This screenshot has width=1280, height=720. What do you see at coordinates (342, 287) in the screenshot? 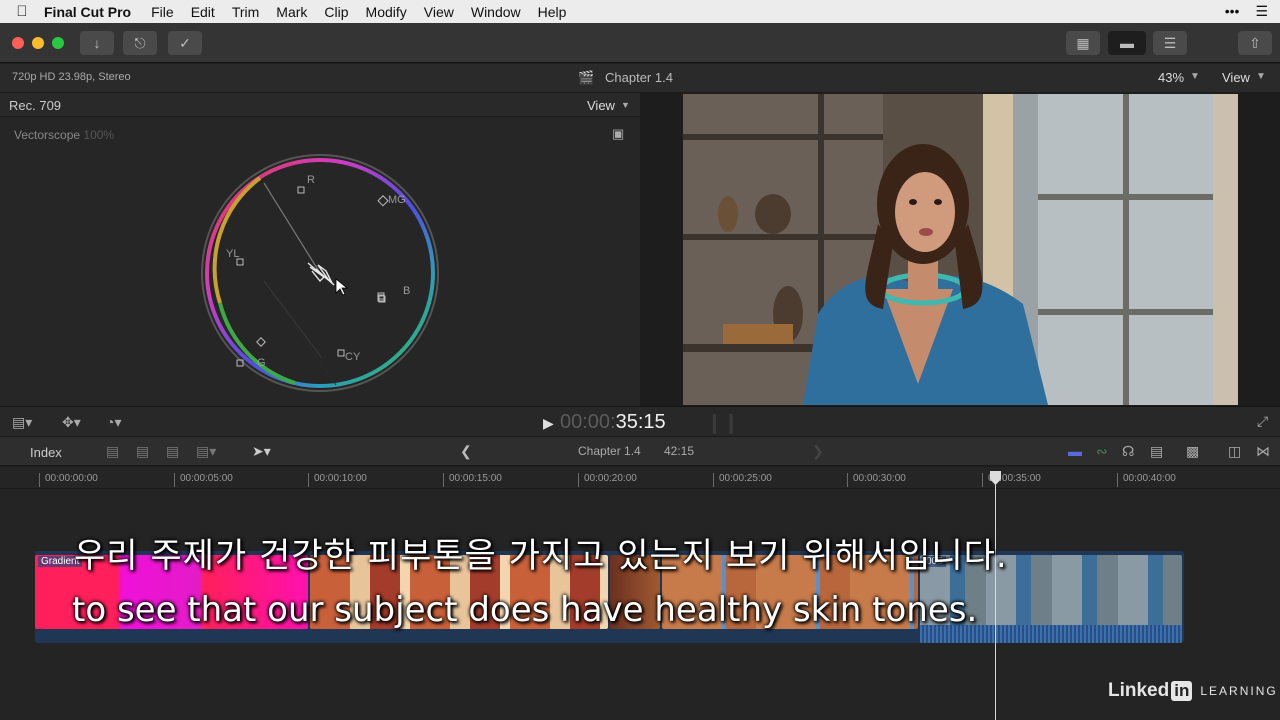
I see `mouse-cursor-icon` at bounding box center [342, 287].